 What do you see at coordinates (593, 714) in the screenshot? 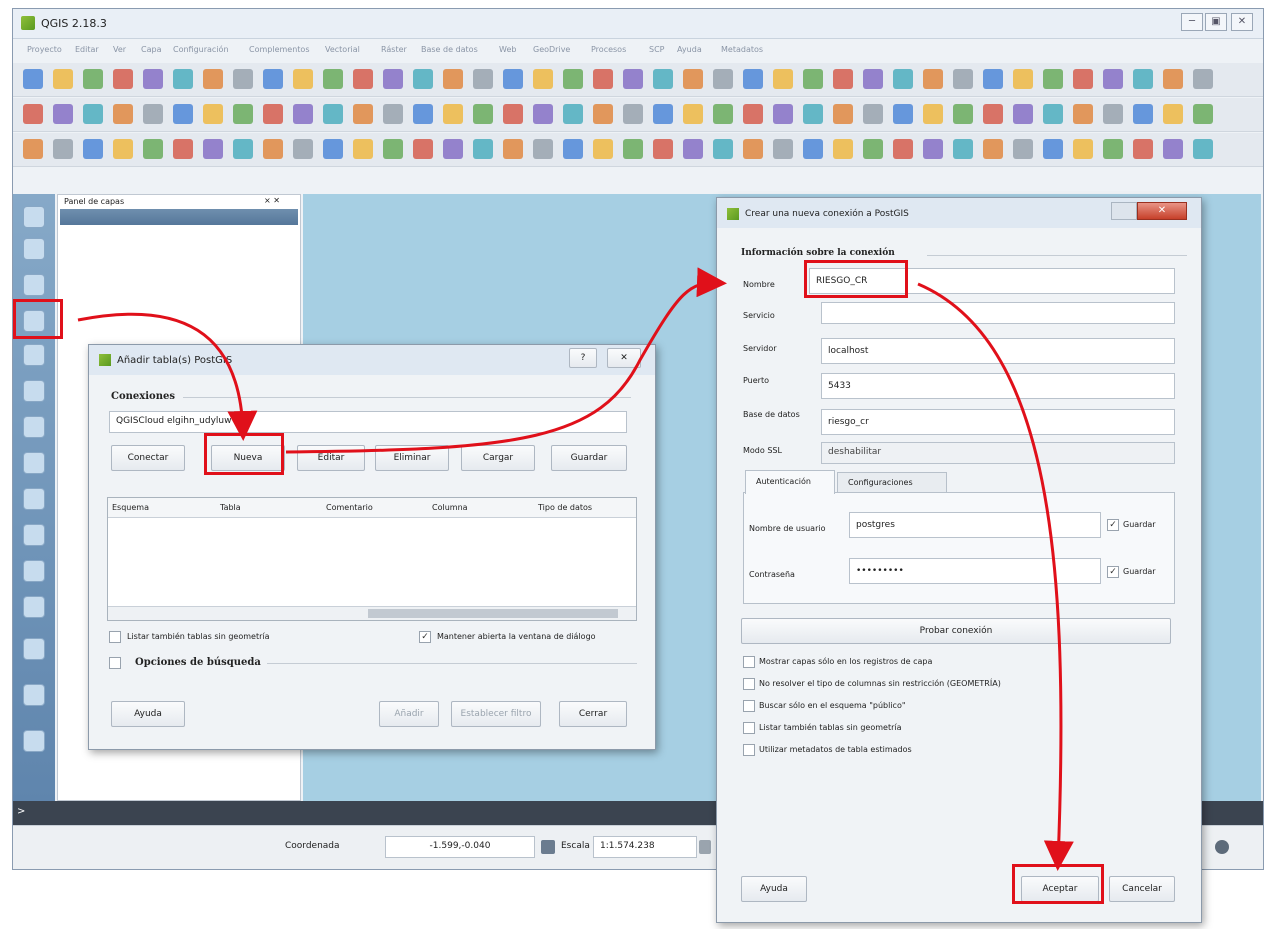
I see `close-dialog-button: Cerrar` at bounding box center [593, 714].